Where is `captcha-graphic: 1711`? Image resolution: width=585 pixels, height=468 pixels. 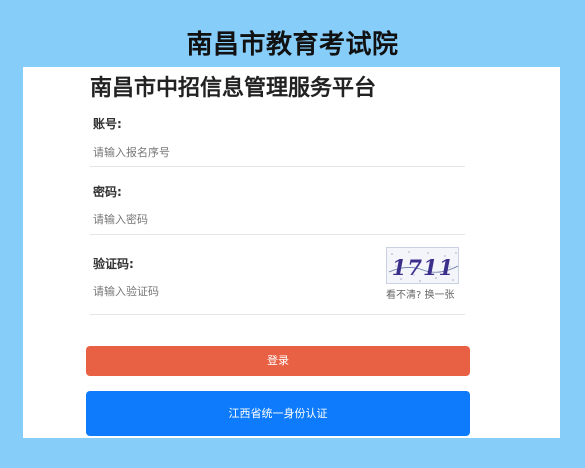 captcha-graphic: 1711 is located at coordinates (423, 266).